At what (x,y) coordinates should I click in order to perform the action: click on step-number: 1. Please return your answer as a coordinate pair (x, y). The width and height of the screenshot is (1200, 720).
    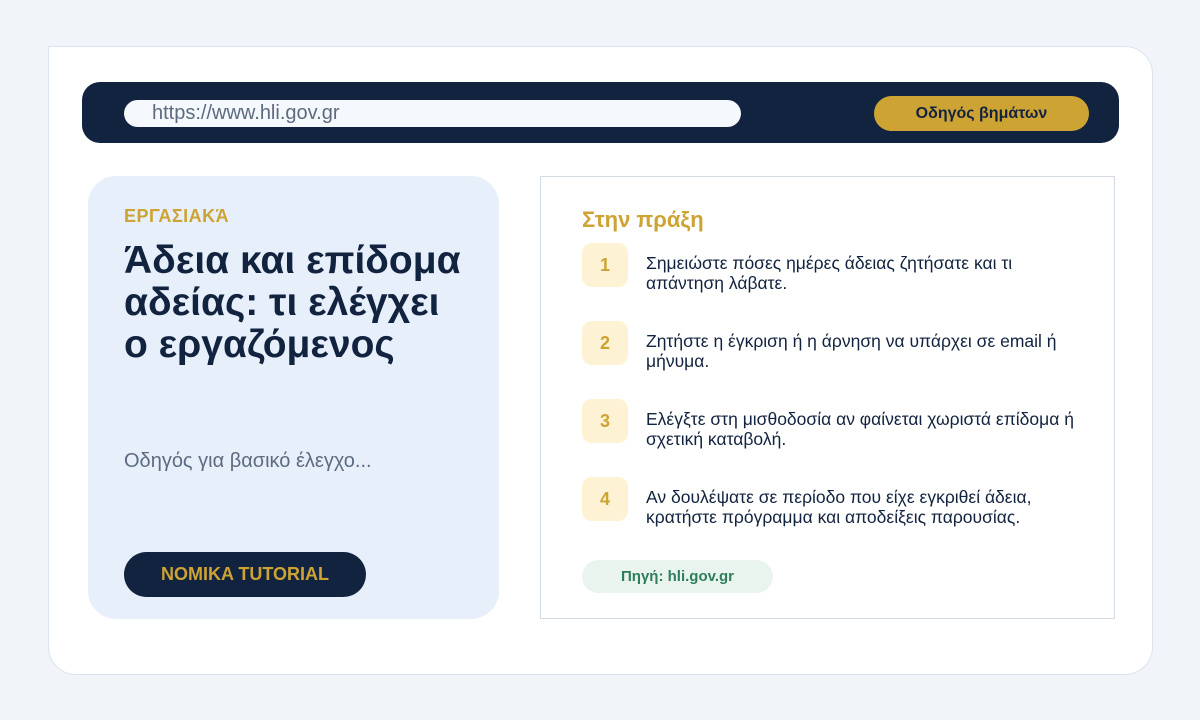
    Looking at the image, I should click on (605, 265).